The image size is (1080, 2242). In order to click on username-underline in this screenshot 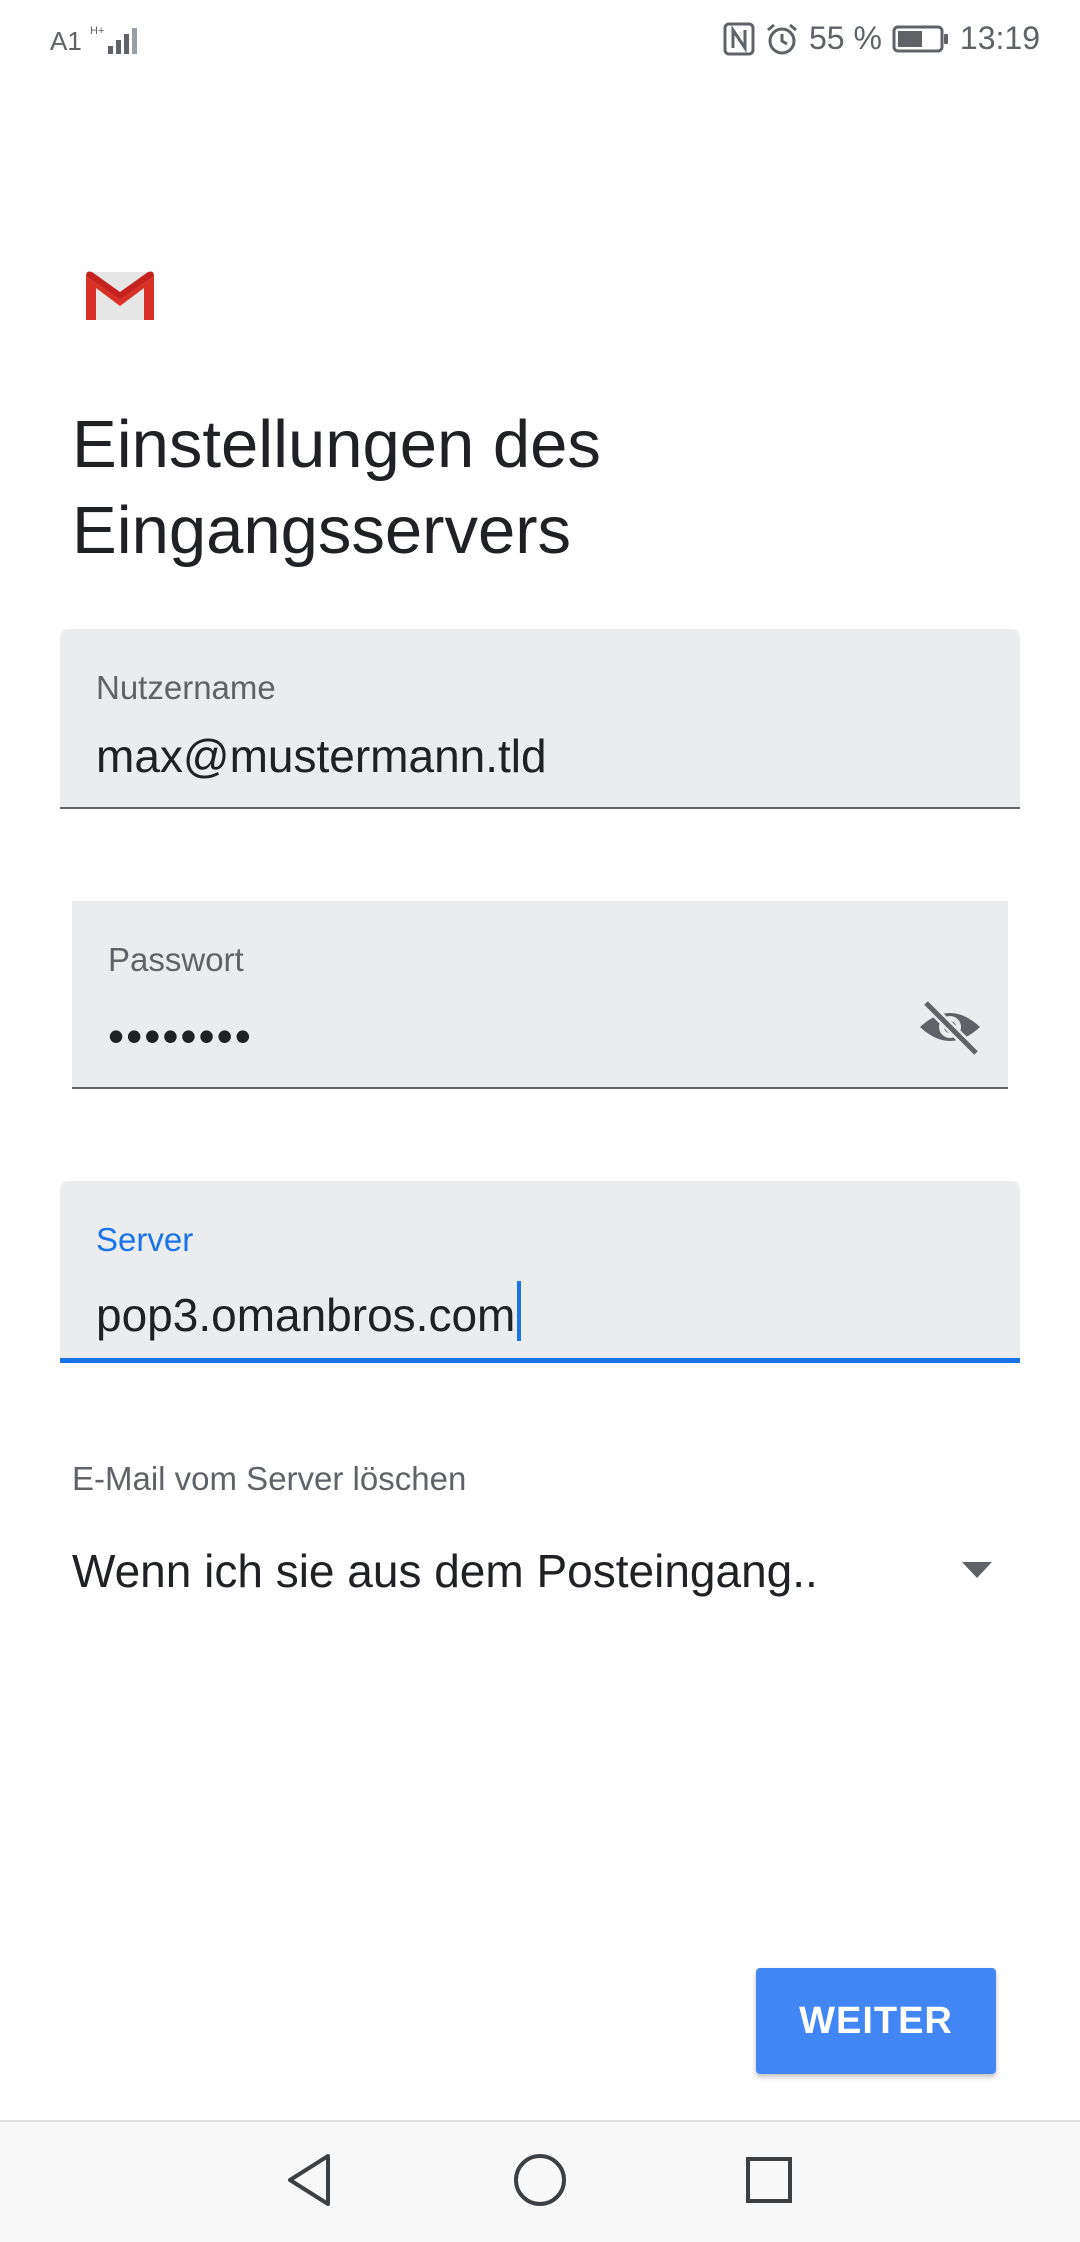, I will do `click(540, 808)`.